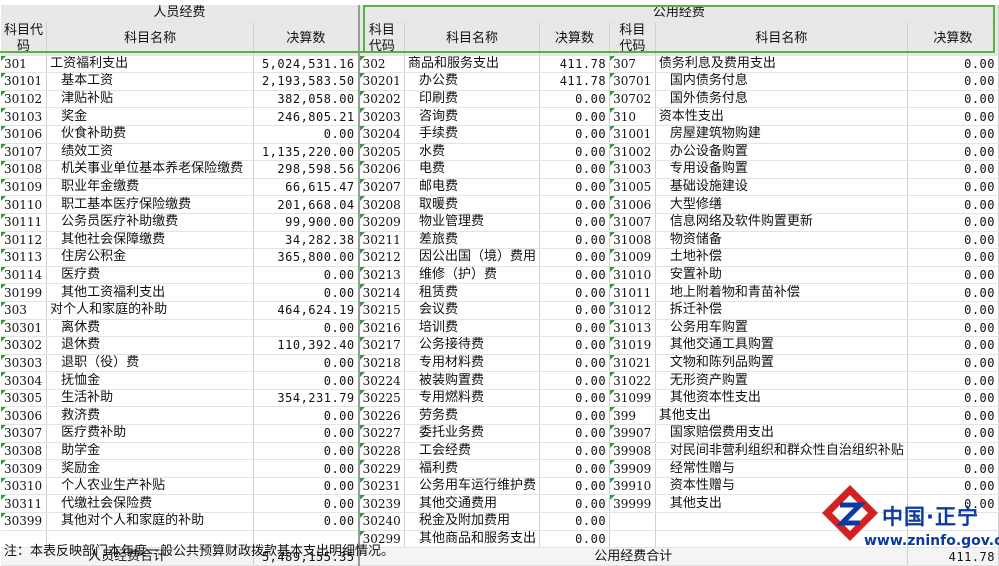  I want to click on subject-code-cell: 30111, so click(24, 222).